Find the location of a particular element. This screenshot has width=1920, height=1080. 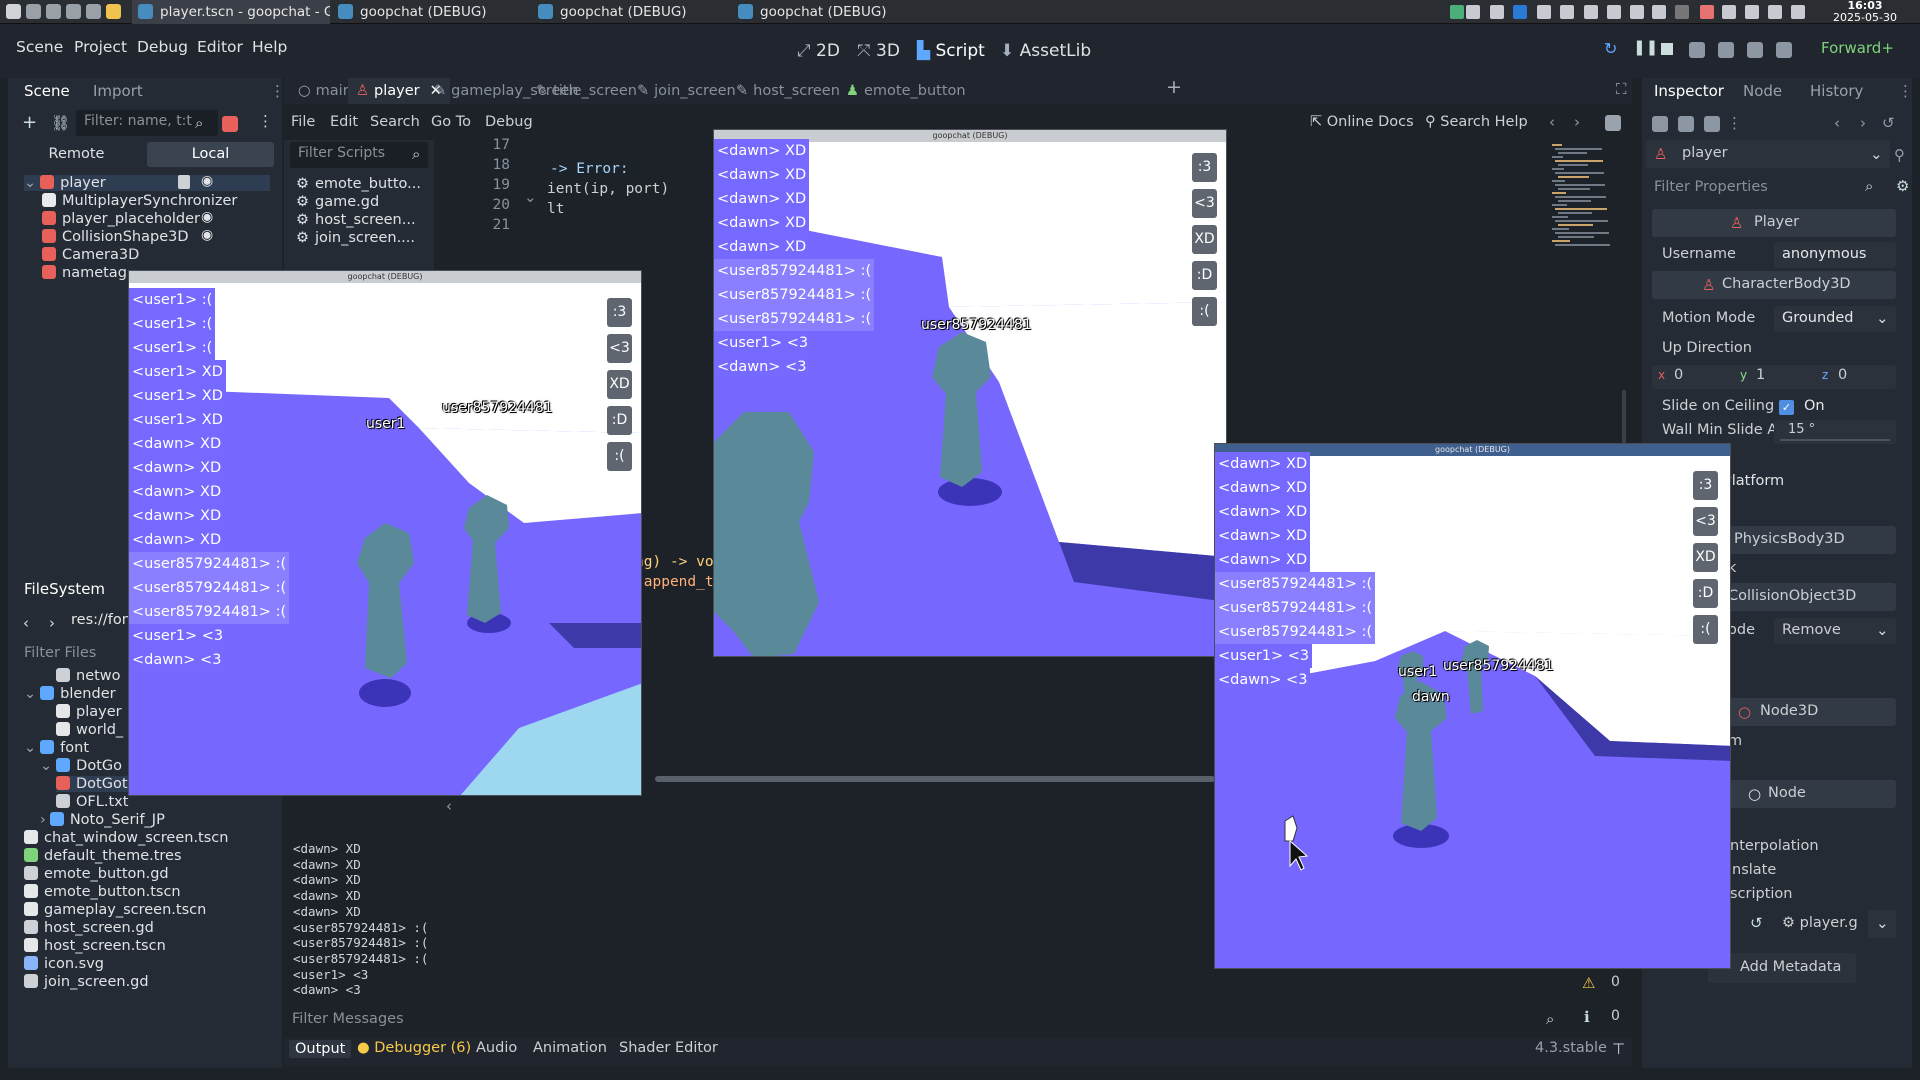

fullscreen-icon: ⛶ is located at coordinates (1621, 89).